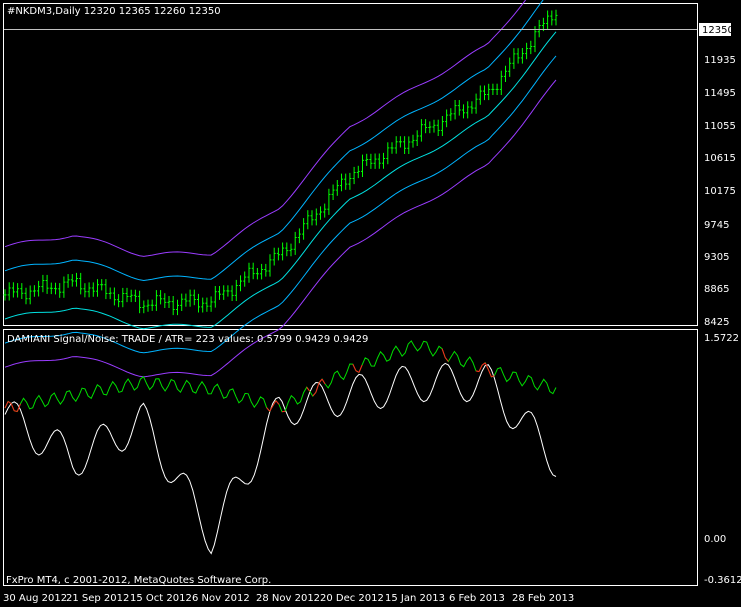 This screenshot has height=607, width=741. I want to click on x-tick: 6 Feb 2013, so click(477, 598).